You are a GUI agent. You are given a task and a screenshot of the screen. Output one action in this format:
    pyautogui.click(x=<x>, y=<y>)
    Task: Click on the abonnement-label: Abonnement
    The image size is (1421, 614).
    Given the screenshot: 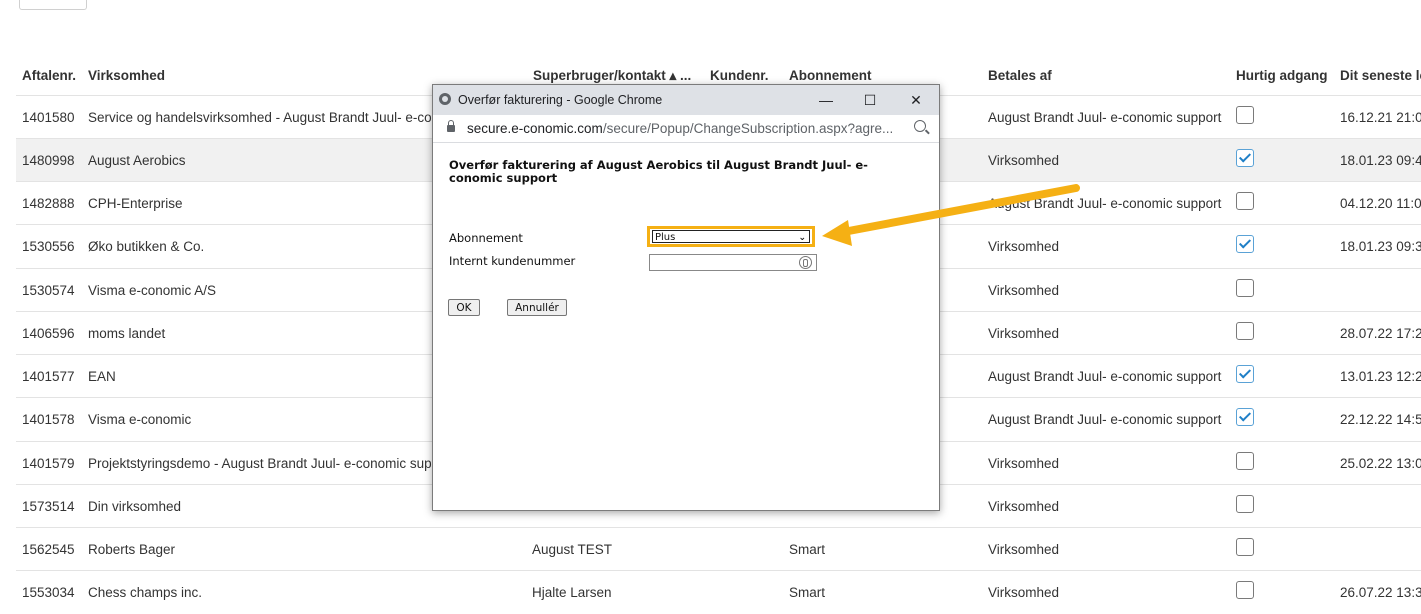 What is the action you would take?
    pyautogui.click(x=486, y=238)
    